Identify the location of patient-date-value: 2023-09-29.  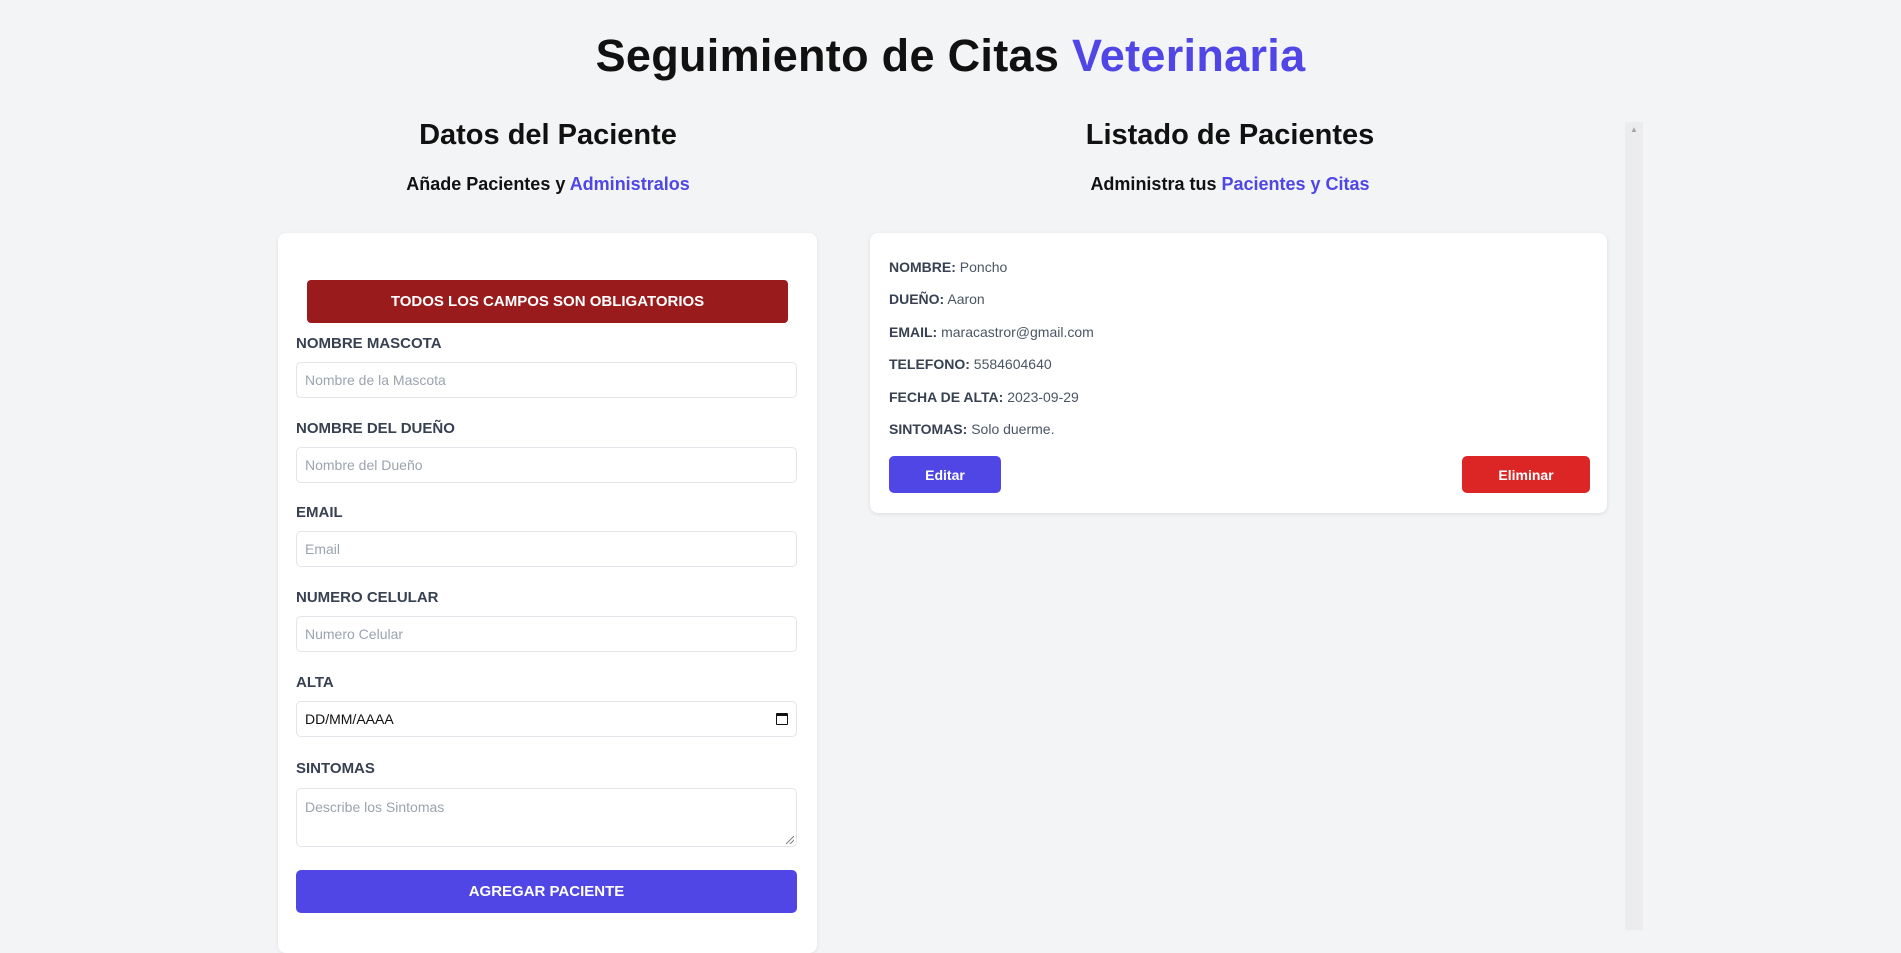
(1043, 397).